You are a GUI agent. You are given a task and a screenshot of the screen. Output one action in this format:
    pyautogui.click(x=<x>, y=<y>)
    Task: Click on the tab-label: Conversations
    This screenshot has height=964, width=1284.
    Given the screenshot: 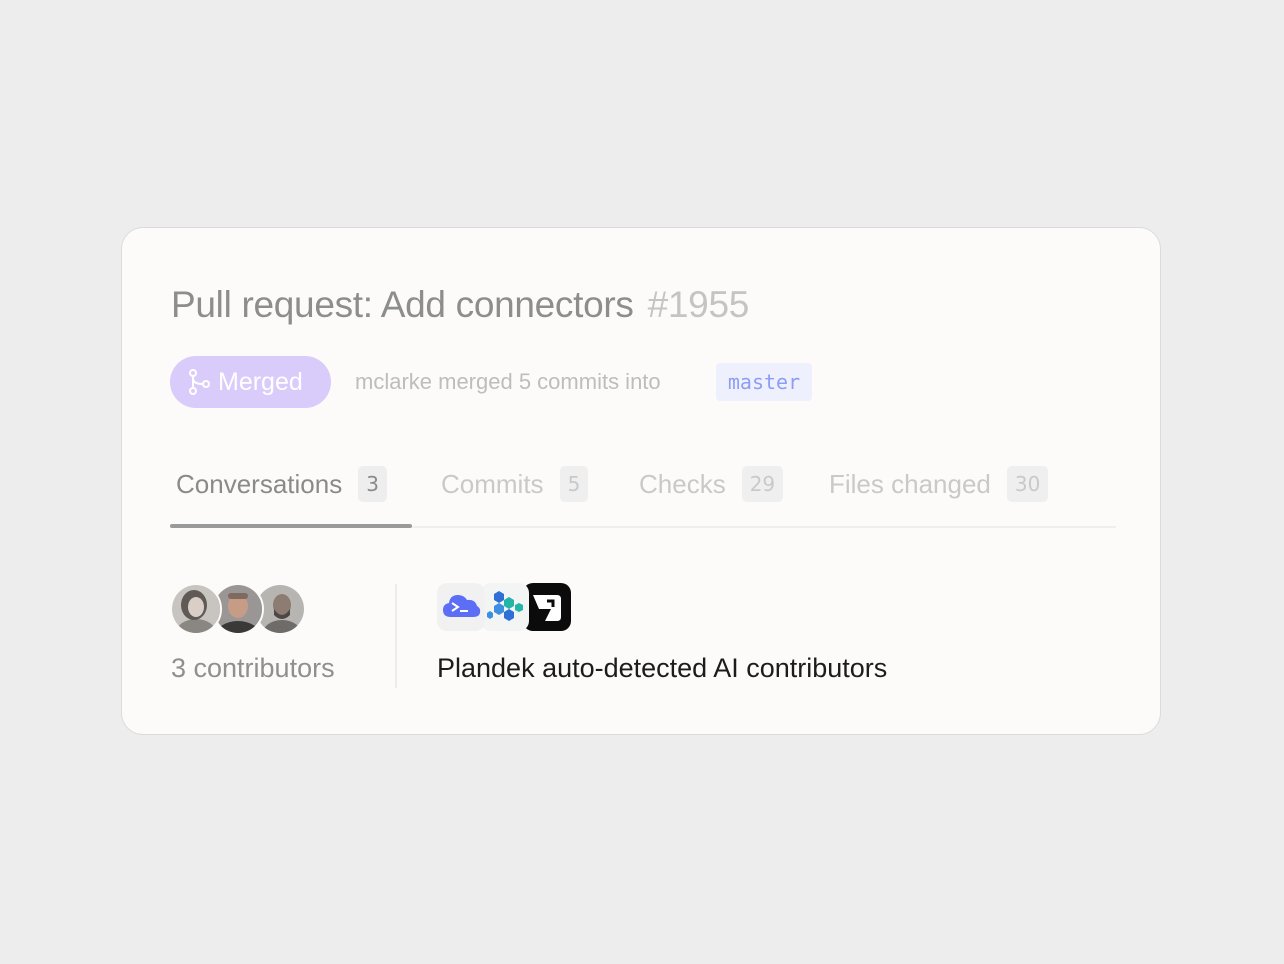 What is the action you would take?
    pyautogui.click(x=259, y=483)
    